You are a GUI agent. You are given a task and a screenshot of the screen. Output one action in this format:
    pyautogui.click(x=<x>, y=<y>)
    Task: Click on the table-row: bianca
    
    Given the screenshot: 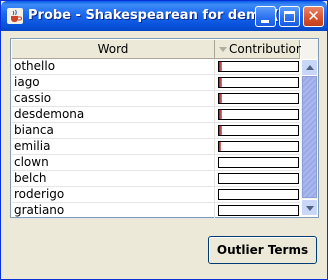 What is the action you would take?
    pyautogui.click(x=156, y=131)
    